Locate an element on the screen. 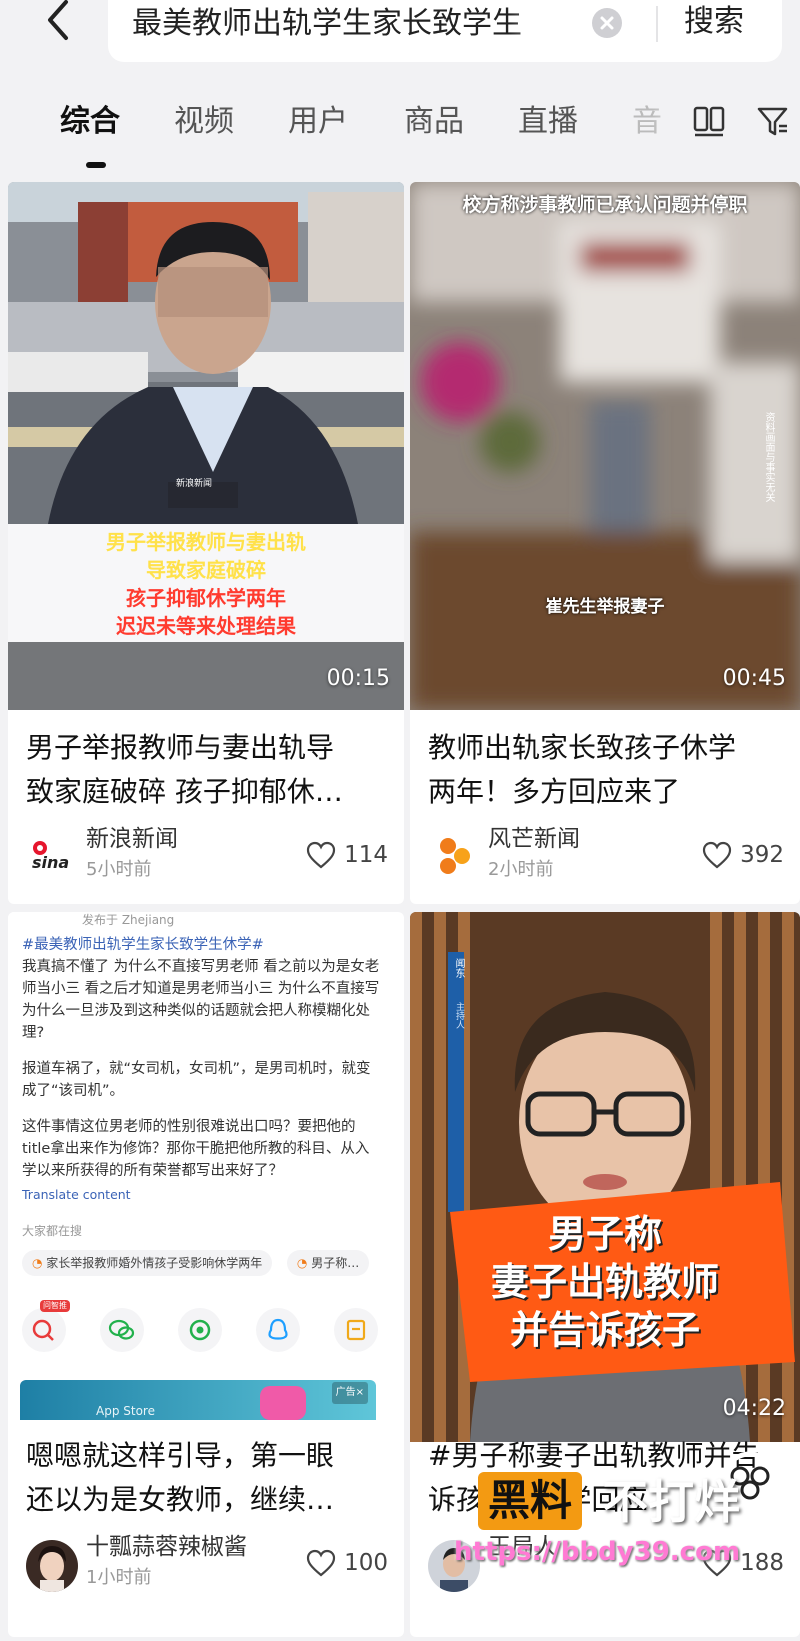  title-line-2: 两年！多方回应来了 is located at coordinates (554, 791).